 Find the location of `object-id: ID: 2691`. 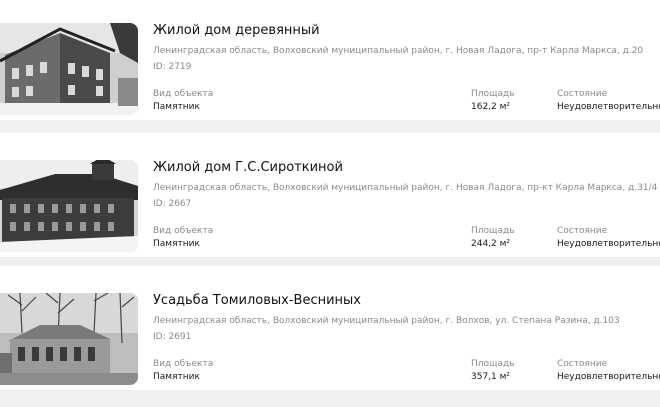

object-id: ID: 2691 is located at coordinates (172, 337).